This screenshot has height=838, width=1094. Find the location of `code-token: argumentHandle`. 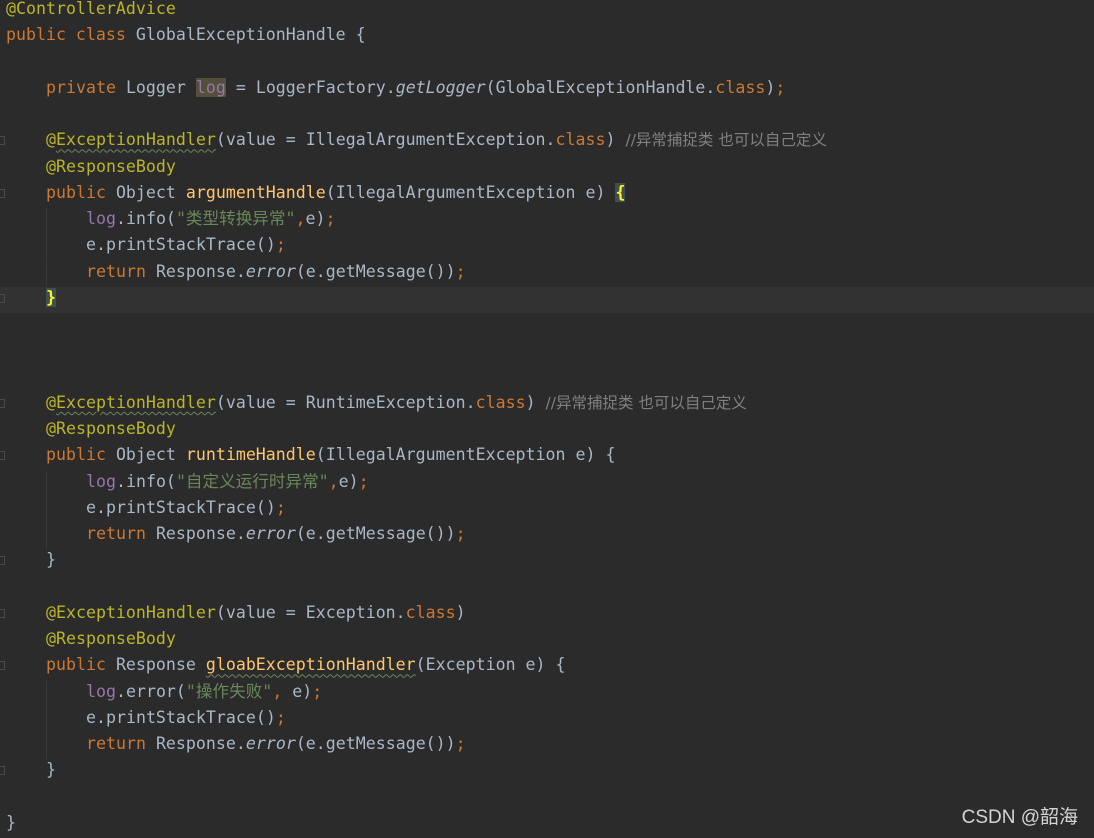

code-token: argumentHandle is located at coordinates (255, 192).